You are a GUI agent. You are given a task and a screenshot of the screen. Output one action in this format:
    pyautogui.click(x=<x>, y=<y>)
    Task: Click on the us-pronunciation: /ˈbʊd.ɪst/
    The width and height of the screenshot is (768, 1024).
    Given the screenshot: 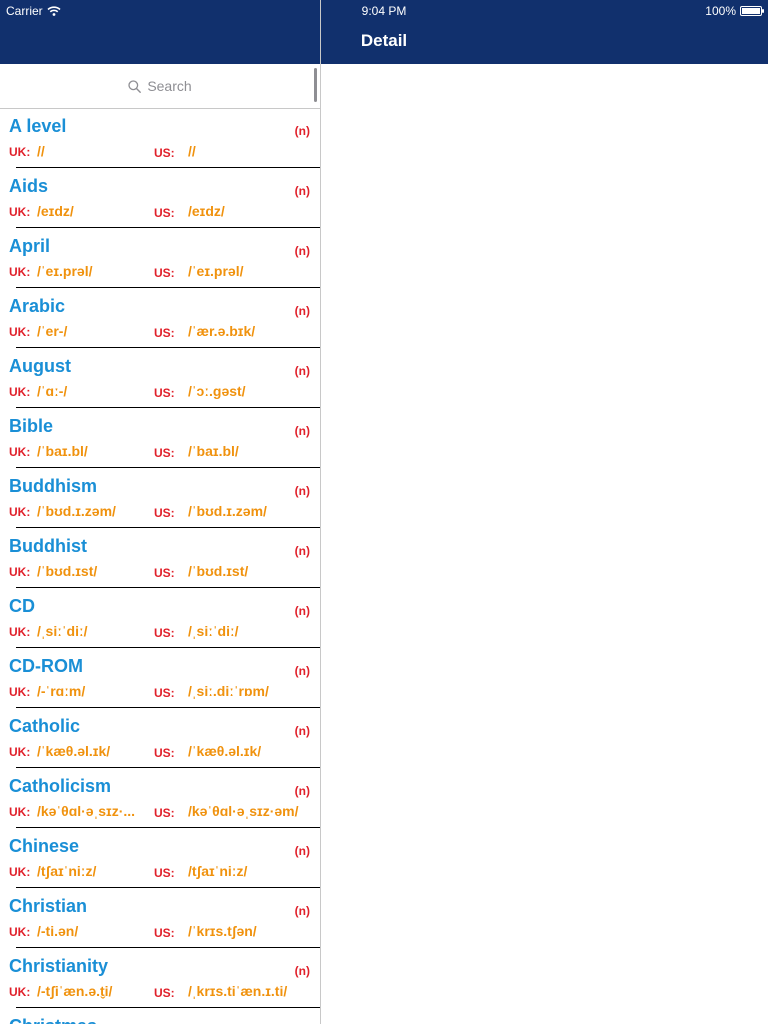 What is the action you would take?
    pyautogui.click(x=218, y=571)
    